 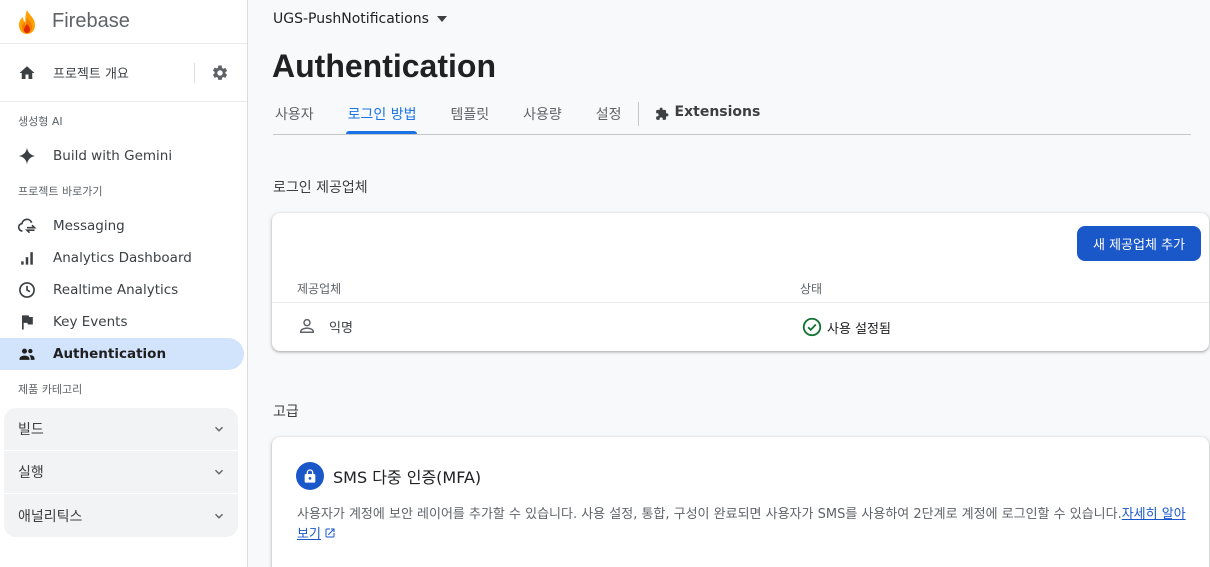 I want to click on external-link-icon, so click(x=330, y=533).